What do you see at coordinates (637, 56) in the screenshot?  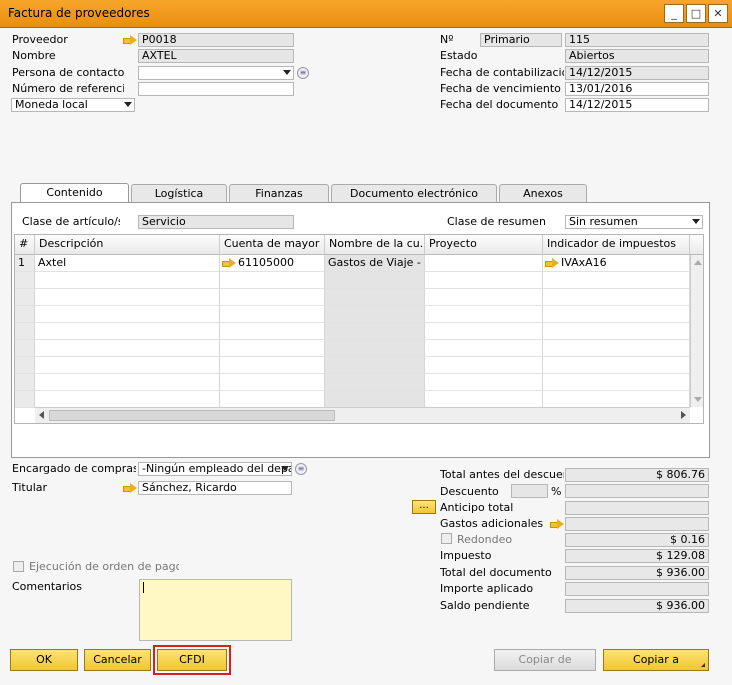 I see `estado-field: Abiertos` at bounding box center [637, 56].